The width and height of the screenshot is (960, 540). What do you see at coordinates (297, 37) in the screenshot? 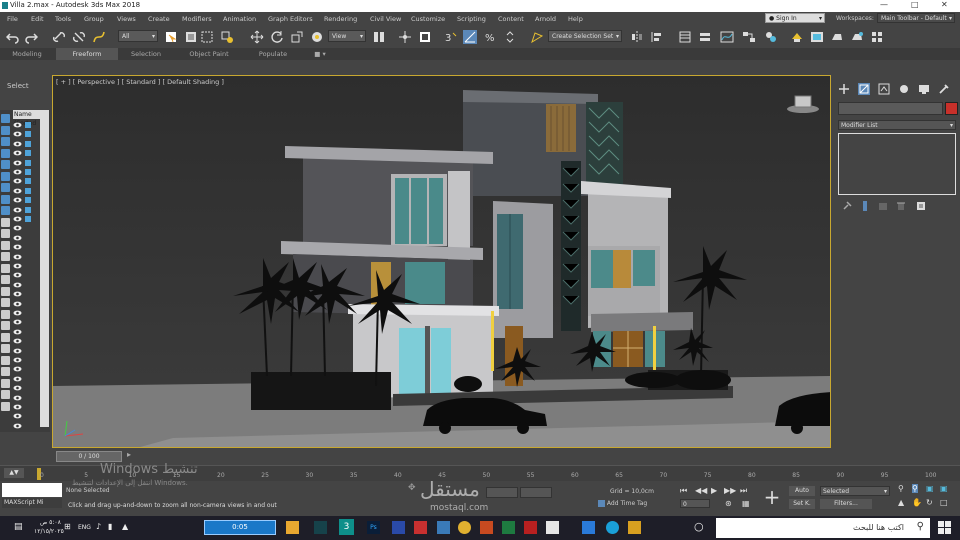
I see `scale-icon` at bounding box center [297, 37].